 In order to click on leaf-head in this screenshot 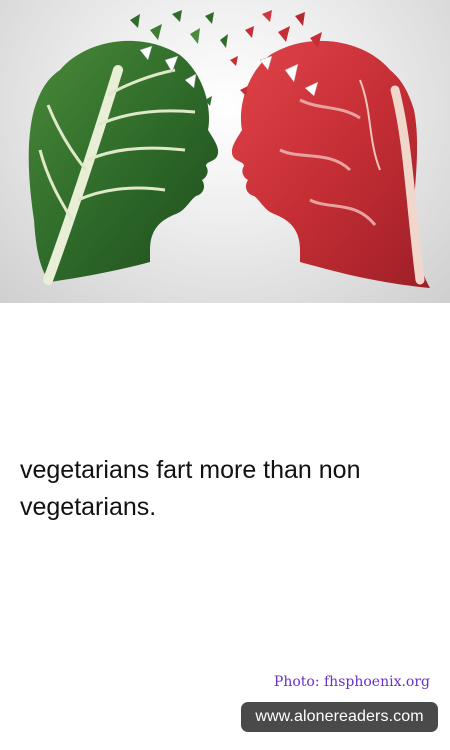, I will do `click(123, 162)`.